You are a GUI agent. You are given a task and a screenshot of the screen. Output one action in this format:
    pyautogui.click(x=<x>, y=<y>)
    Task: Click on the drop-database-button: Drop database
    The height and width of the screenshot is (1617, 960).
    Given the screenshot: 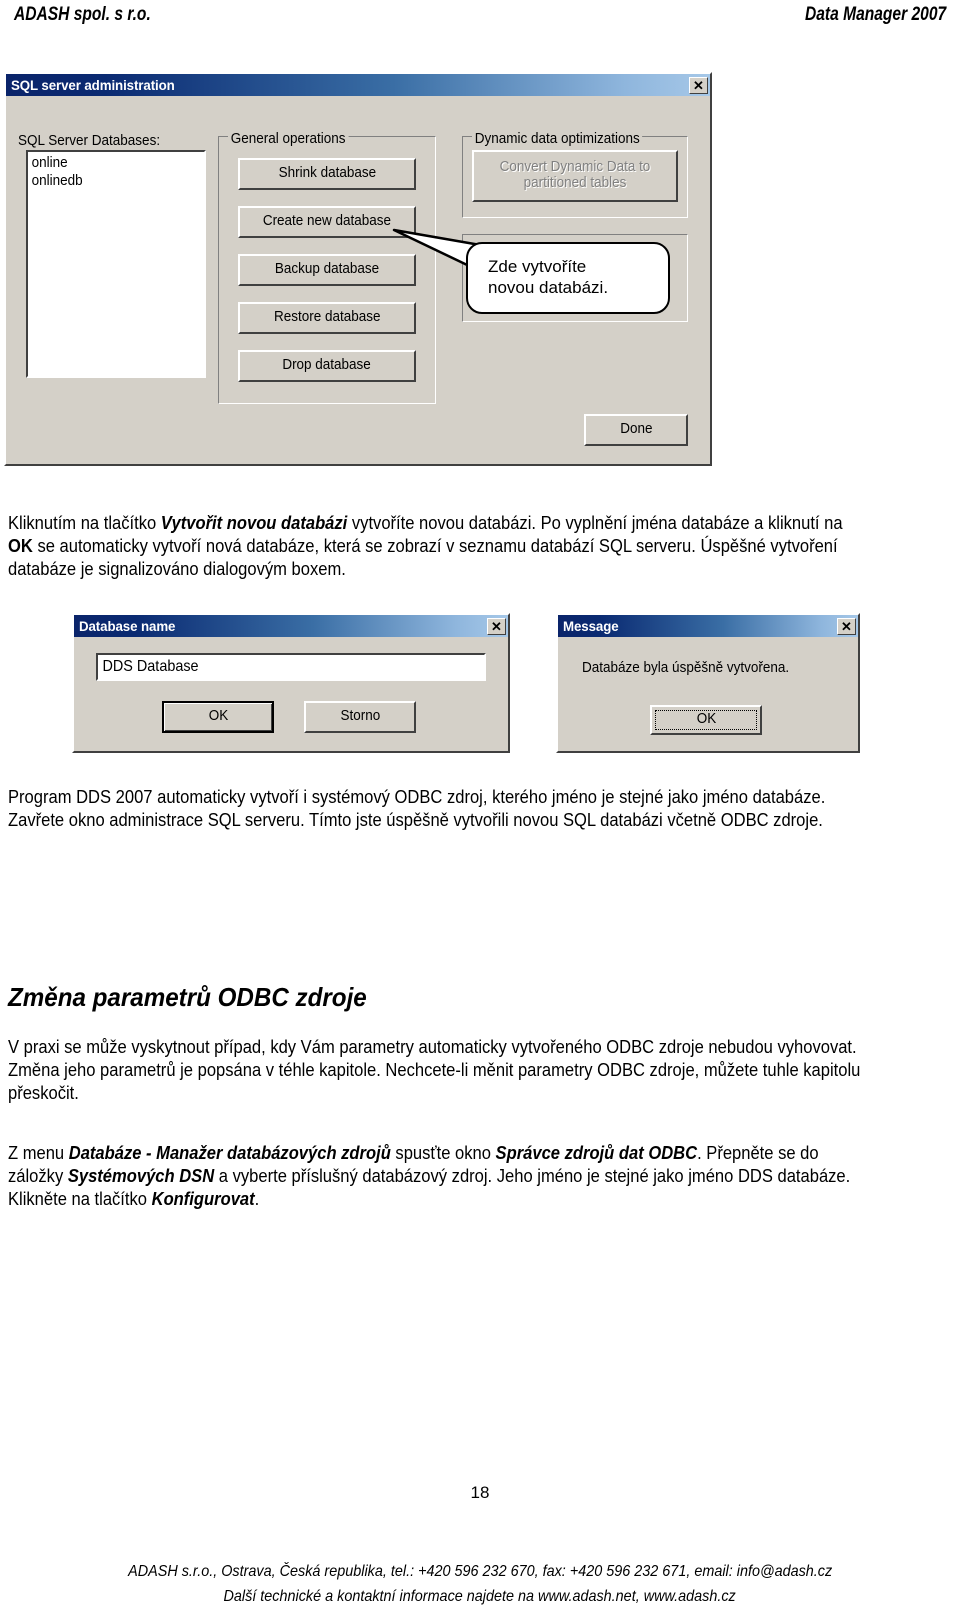 What is the action you would take?
    pyautogui.click(x=327, y=366)
    